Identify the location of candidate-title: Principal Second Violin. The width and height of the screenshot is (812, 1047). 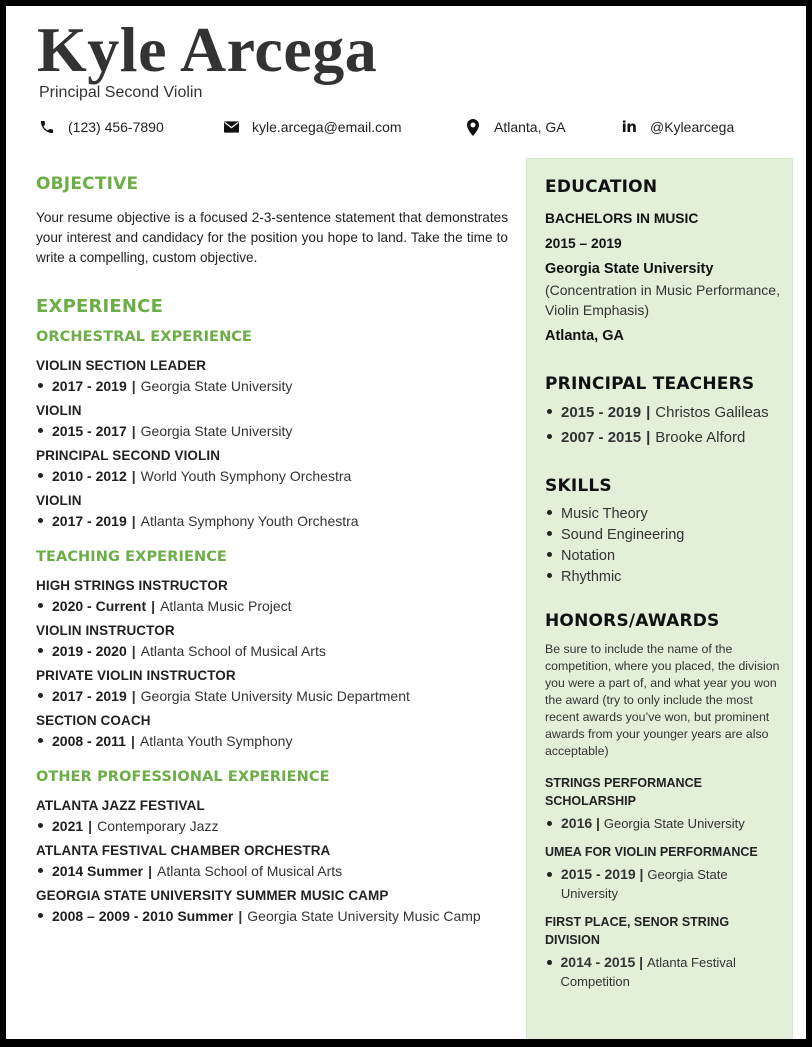
(121, 92).